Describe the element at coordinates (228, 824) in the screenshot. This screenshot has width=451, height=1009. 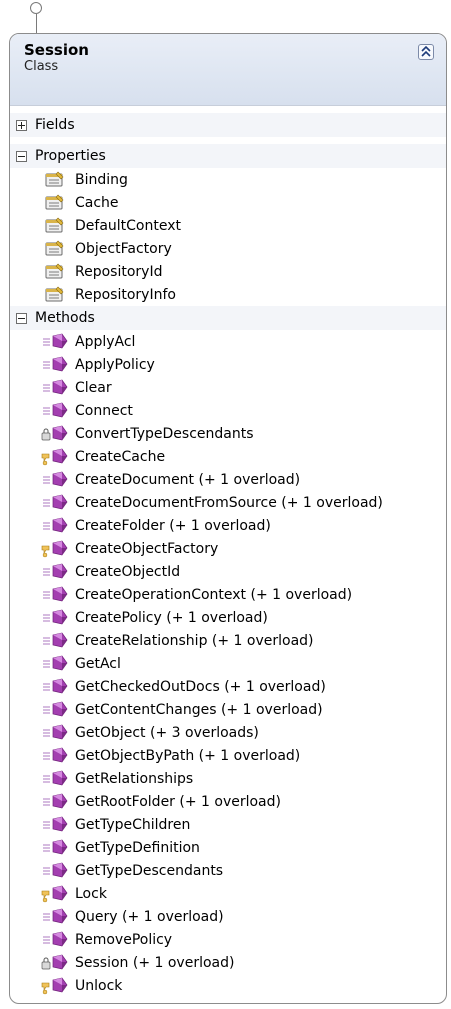
I see `method-item: GetTypeChildren` at that location.